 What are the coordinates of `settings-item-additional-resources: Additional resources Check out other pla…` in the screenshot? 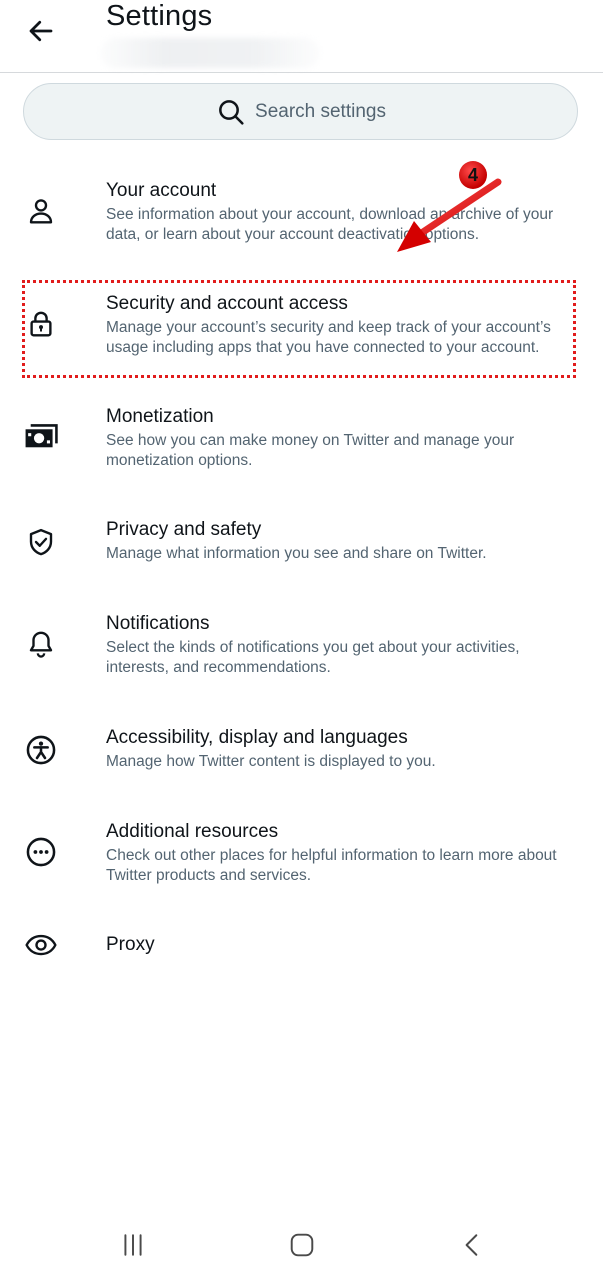 It's located at (301, 860).